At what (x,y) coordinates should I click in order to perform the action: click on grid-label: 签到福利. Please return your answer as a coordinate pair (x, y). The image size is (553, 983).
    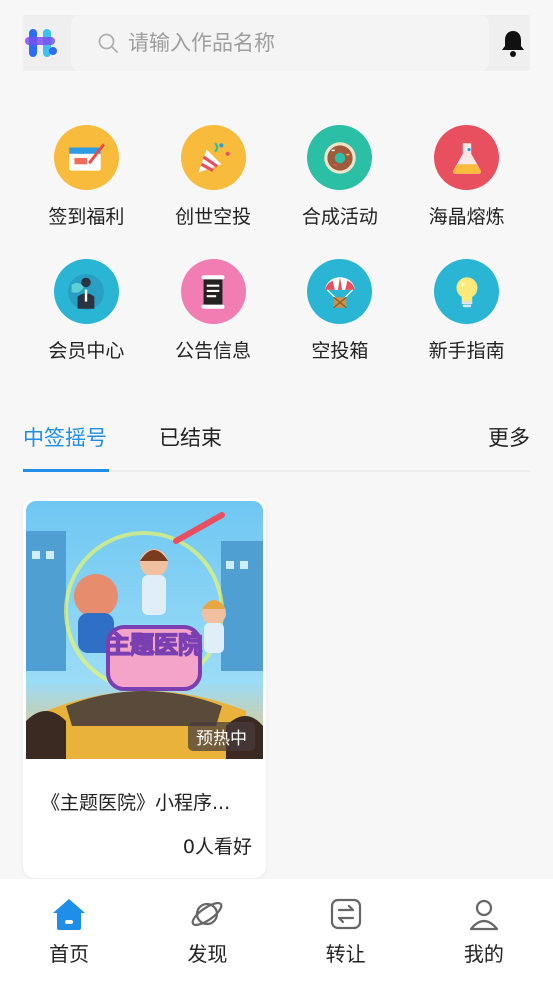
    Looking at the image, I should click on (86, 217).